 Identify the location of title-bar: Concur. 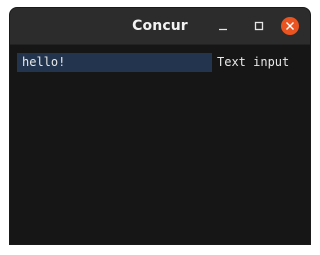
(160, 26).